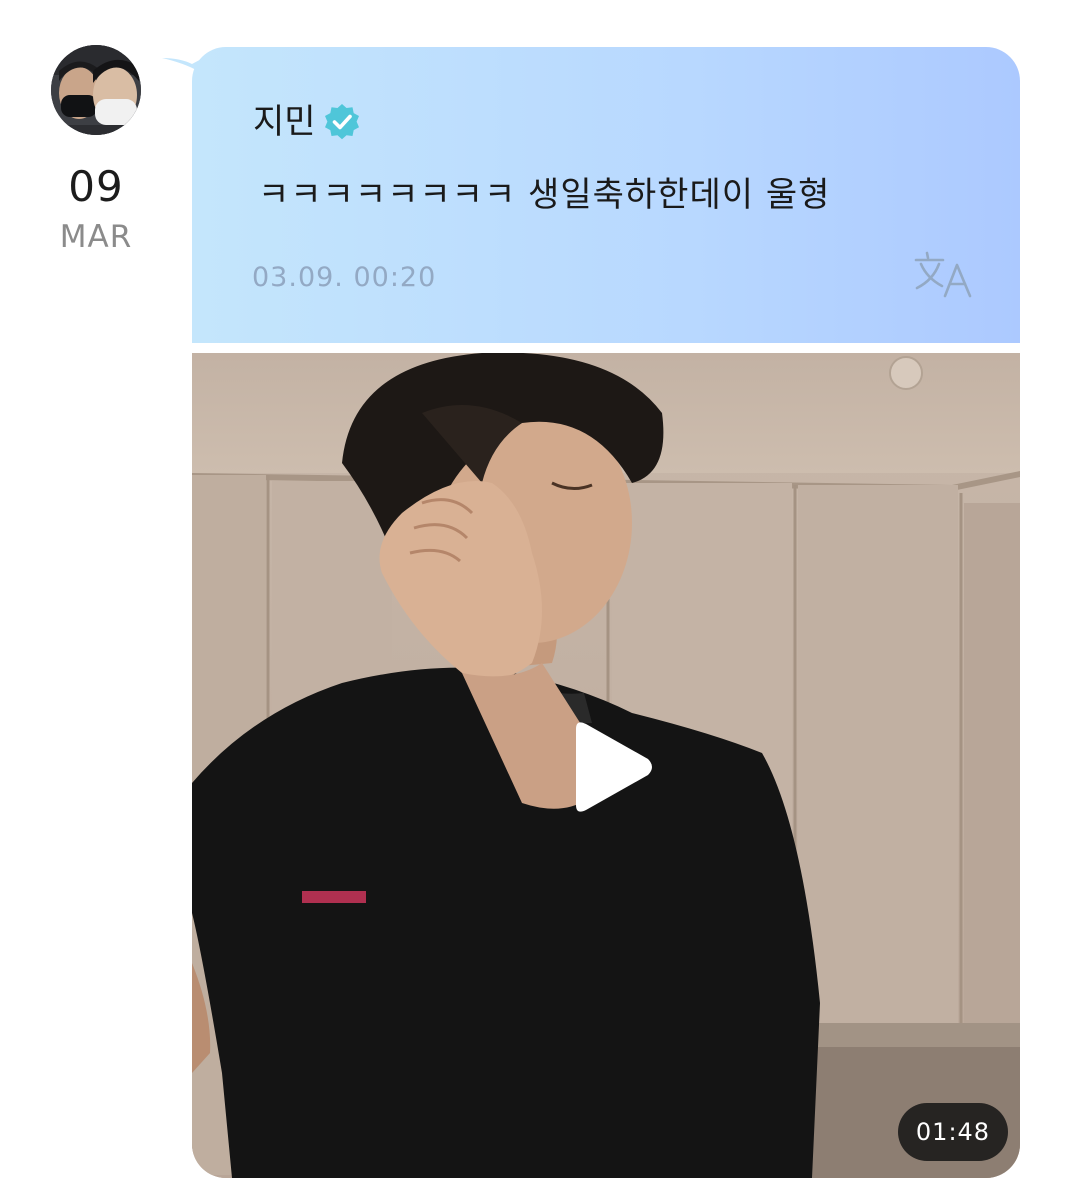 The image size is (1080, 1178). I want to click on avatar-photo, so click(96, 90).